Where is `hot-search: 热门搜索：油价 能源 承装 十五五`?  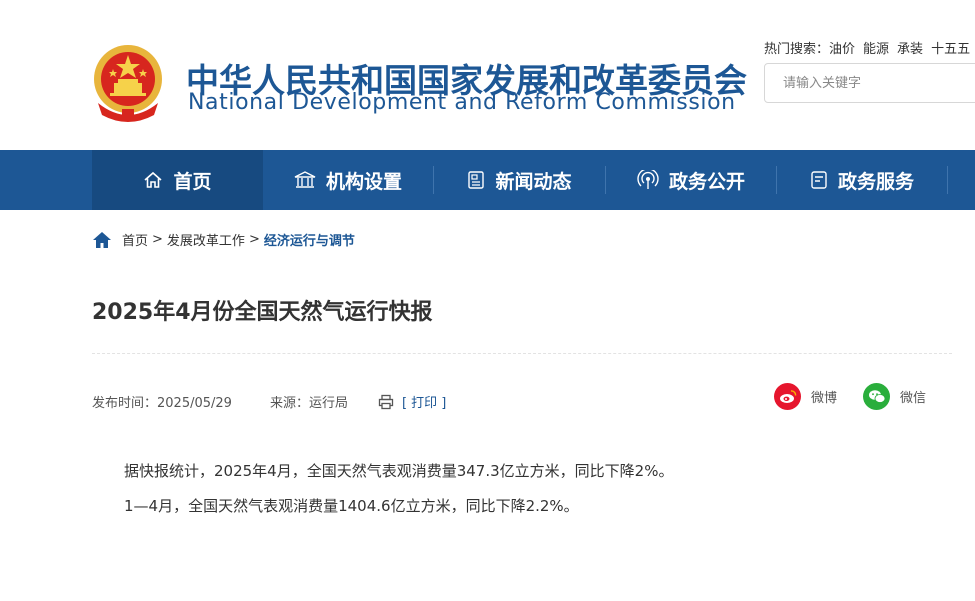 hot-search: 热门搜索：油价 能源 承装 十五五 is located at coordinates (869, 47).